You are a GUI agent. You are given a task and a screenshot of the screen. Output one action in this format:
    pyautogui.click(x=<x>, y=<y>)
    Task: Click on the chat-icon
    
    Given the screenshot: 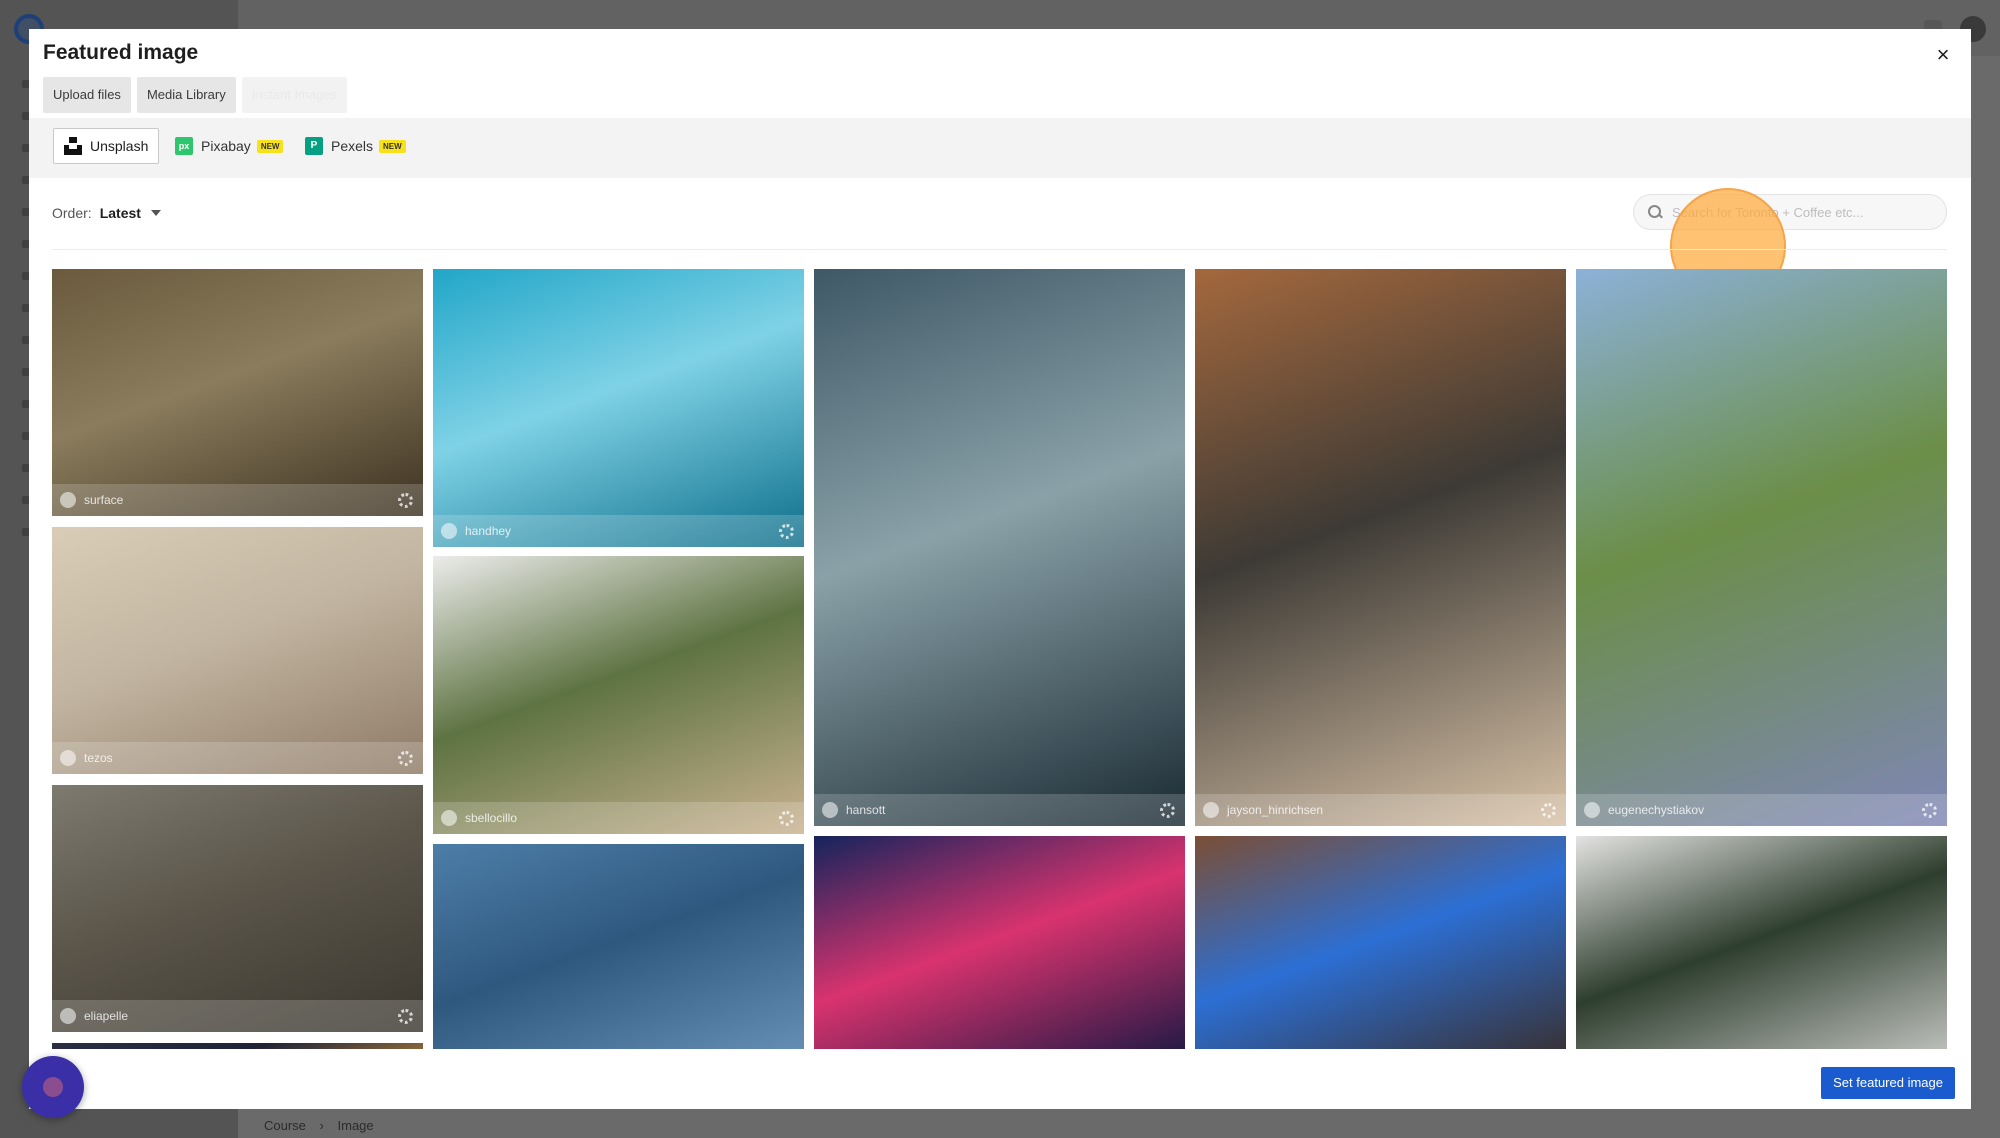 What is the action you would take?
    pyautogui.click(x=53, y=1087)
    